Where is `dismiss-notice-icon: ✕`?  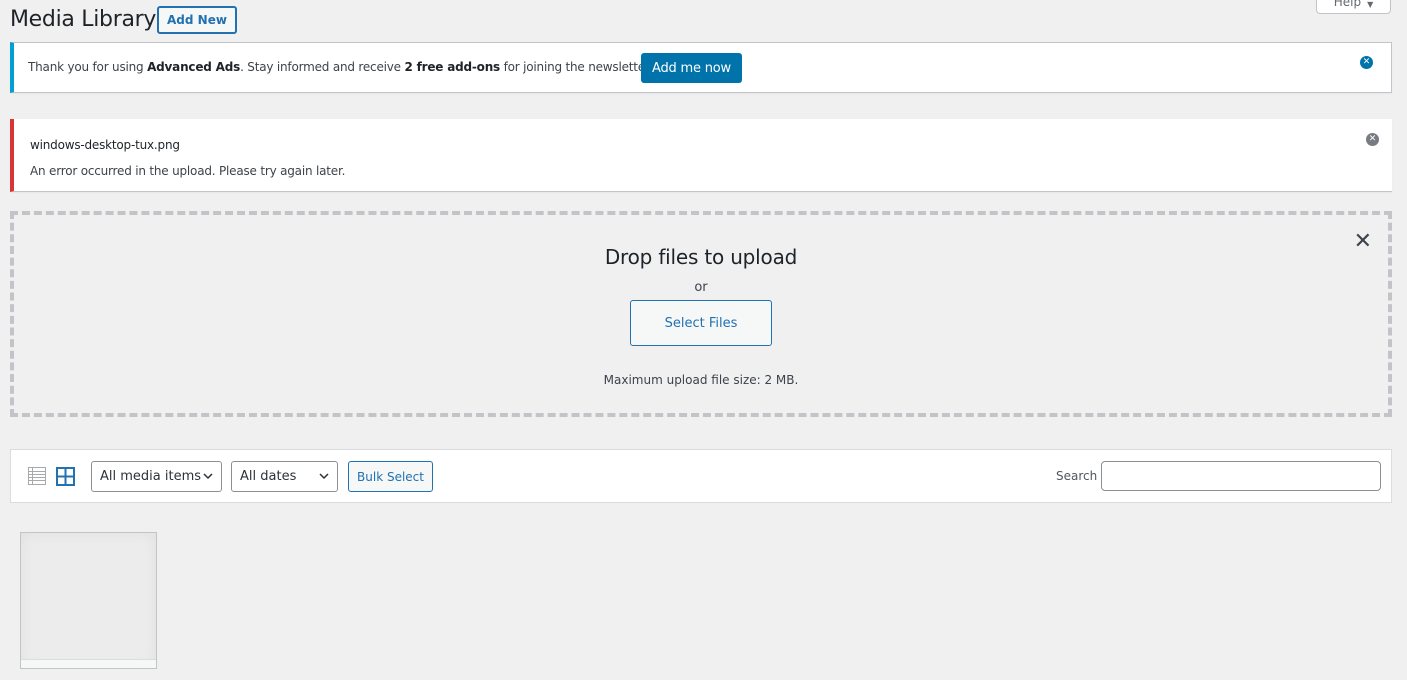 dismiss-notice-icon: ✕ is located at coordinates (1366, 62).